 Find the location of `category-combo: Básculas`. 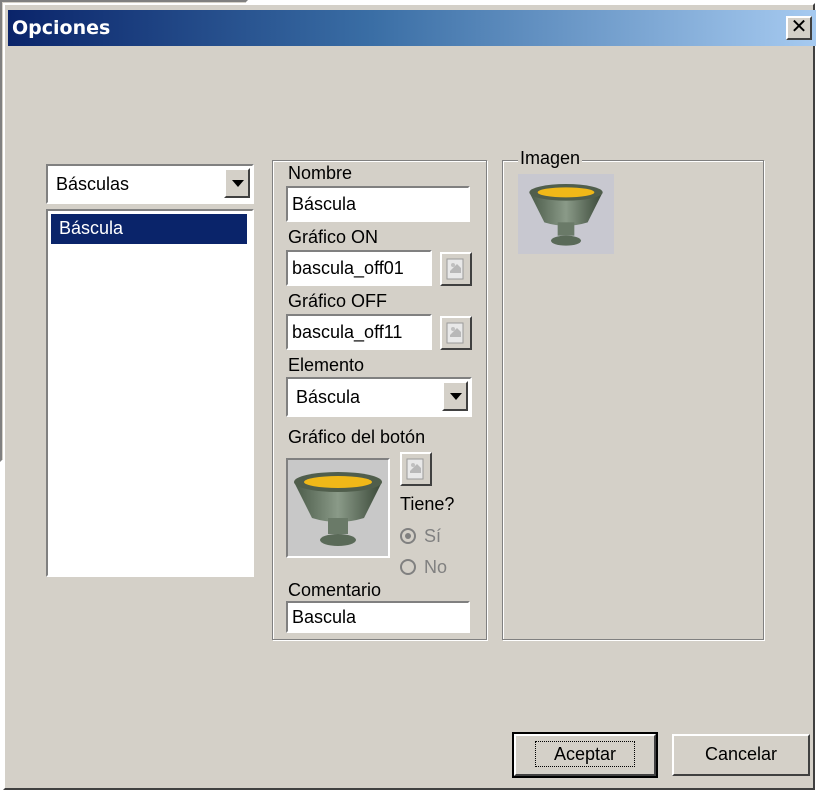

category-combo: Básculas is located at coordinates (150, 184).